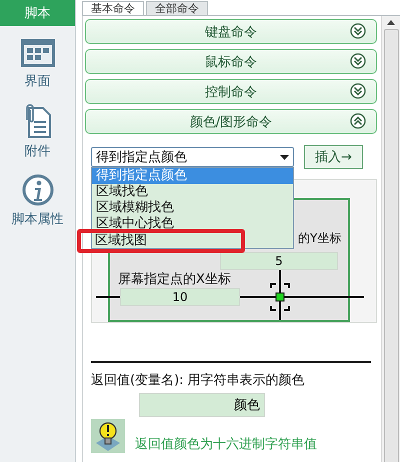 The width and height of the screenshot is (400, 462). I want to click on sidebar-item: 脚本属性, so click(38, 219).